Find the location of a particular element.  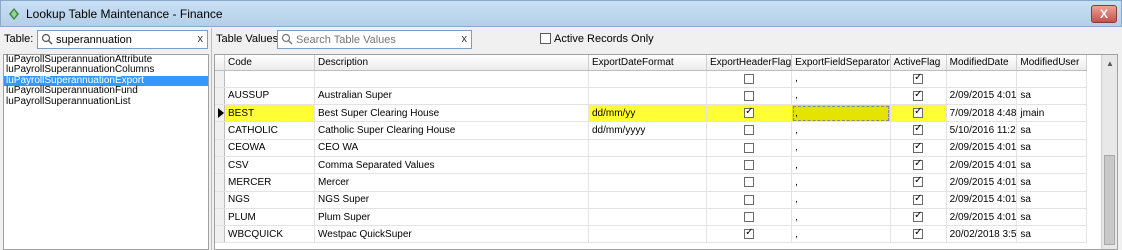

grid-cell: 5/10/2016 11:2 is located at coordinates (982, 130).